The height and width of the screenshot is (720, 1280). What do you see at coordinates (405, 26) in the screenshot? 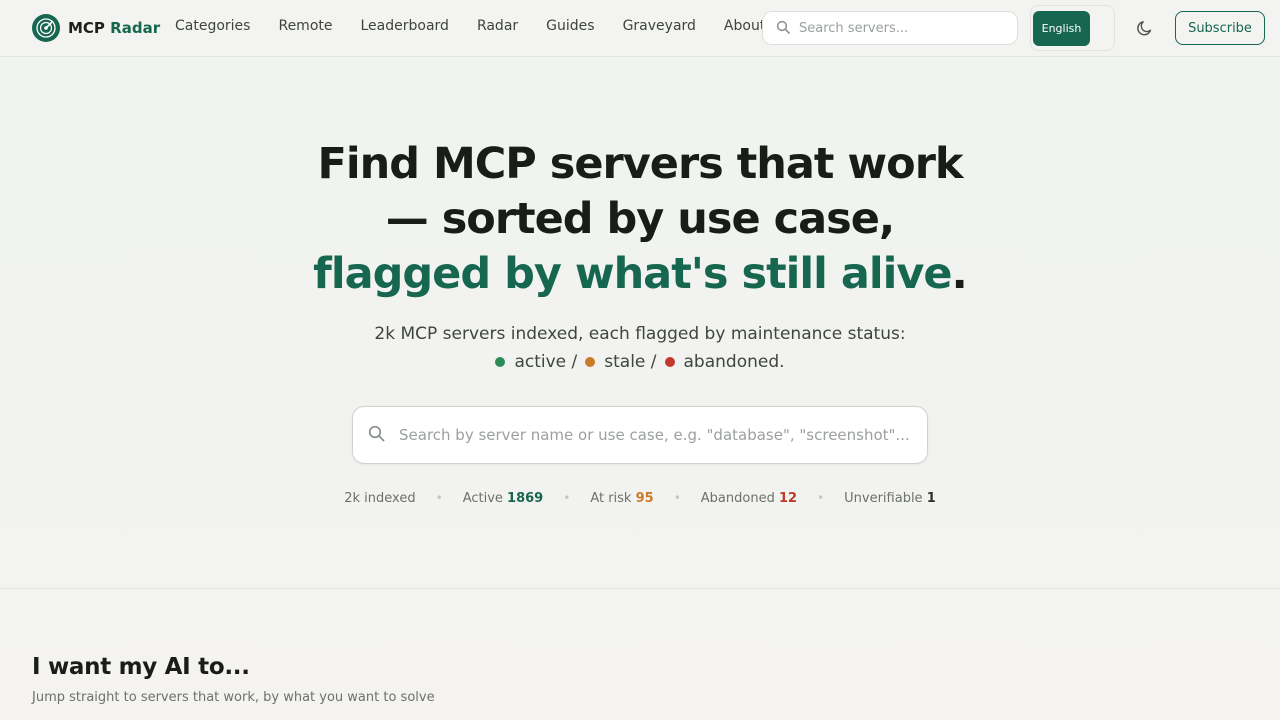
I see `nav-link-leaderboard: Leaderboard` at bounding box center [405, 26].